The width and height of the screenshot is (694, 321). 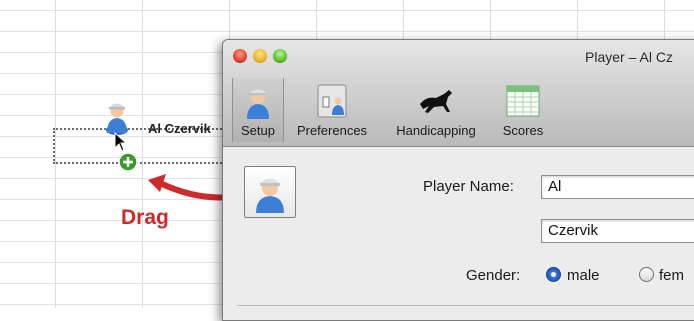 What do you see at coordinates (436, 101) in the screenshot?
I see `horse-icon` at bounding box center [436, 101].